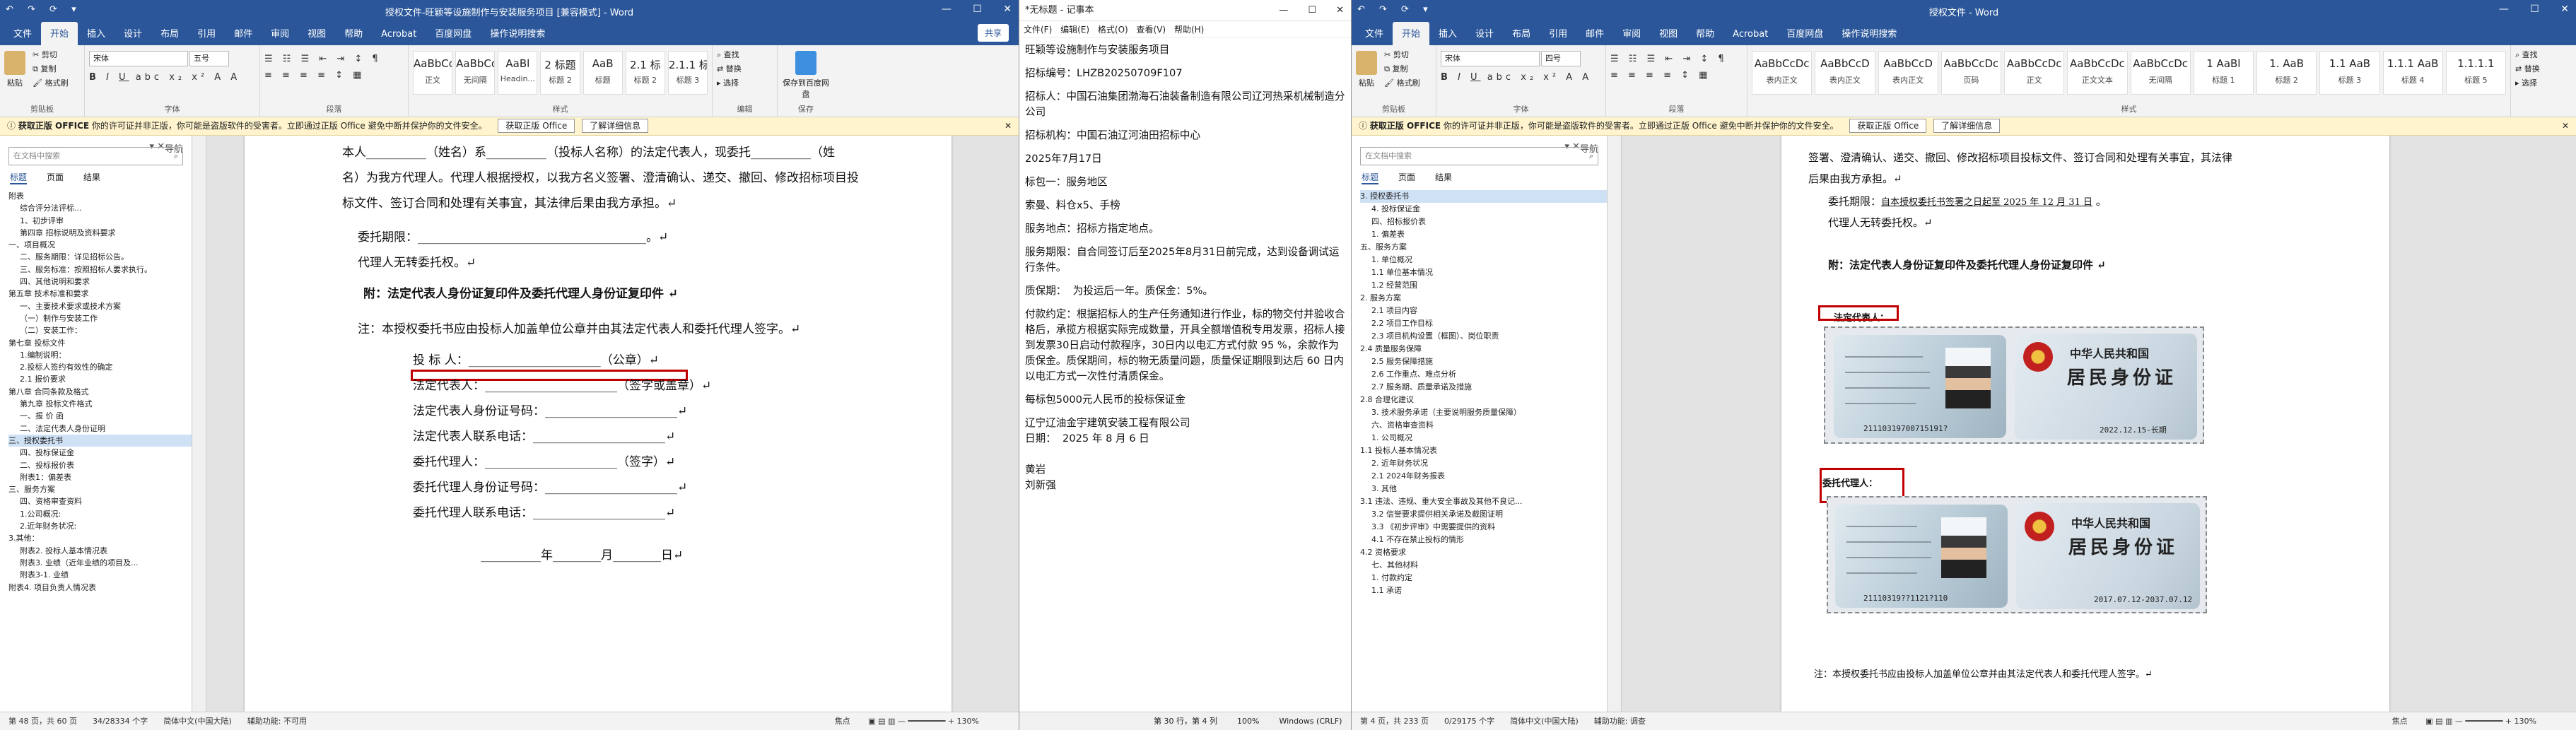 Image resolution: width=2576 pixels, height=730 pixels. Describe the element at coordinates (1484, 451) in the screenshot. I see `nav-heading-item: 1.1 投标人基本情况表` at that location.